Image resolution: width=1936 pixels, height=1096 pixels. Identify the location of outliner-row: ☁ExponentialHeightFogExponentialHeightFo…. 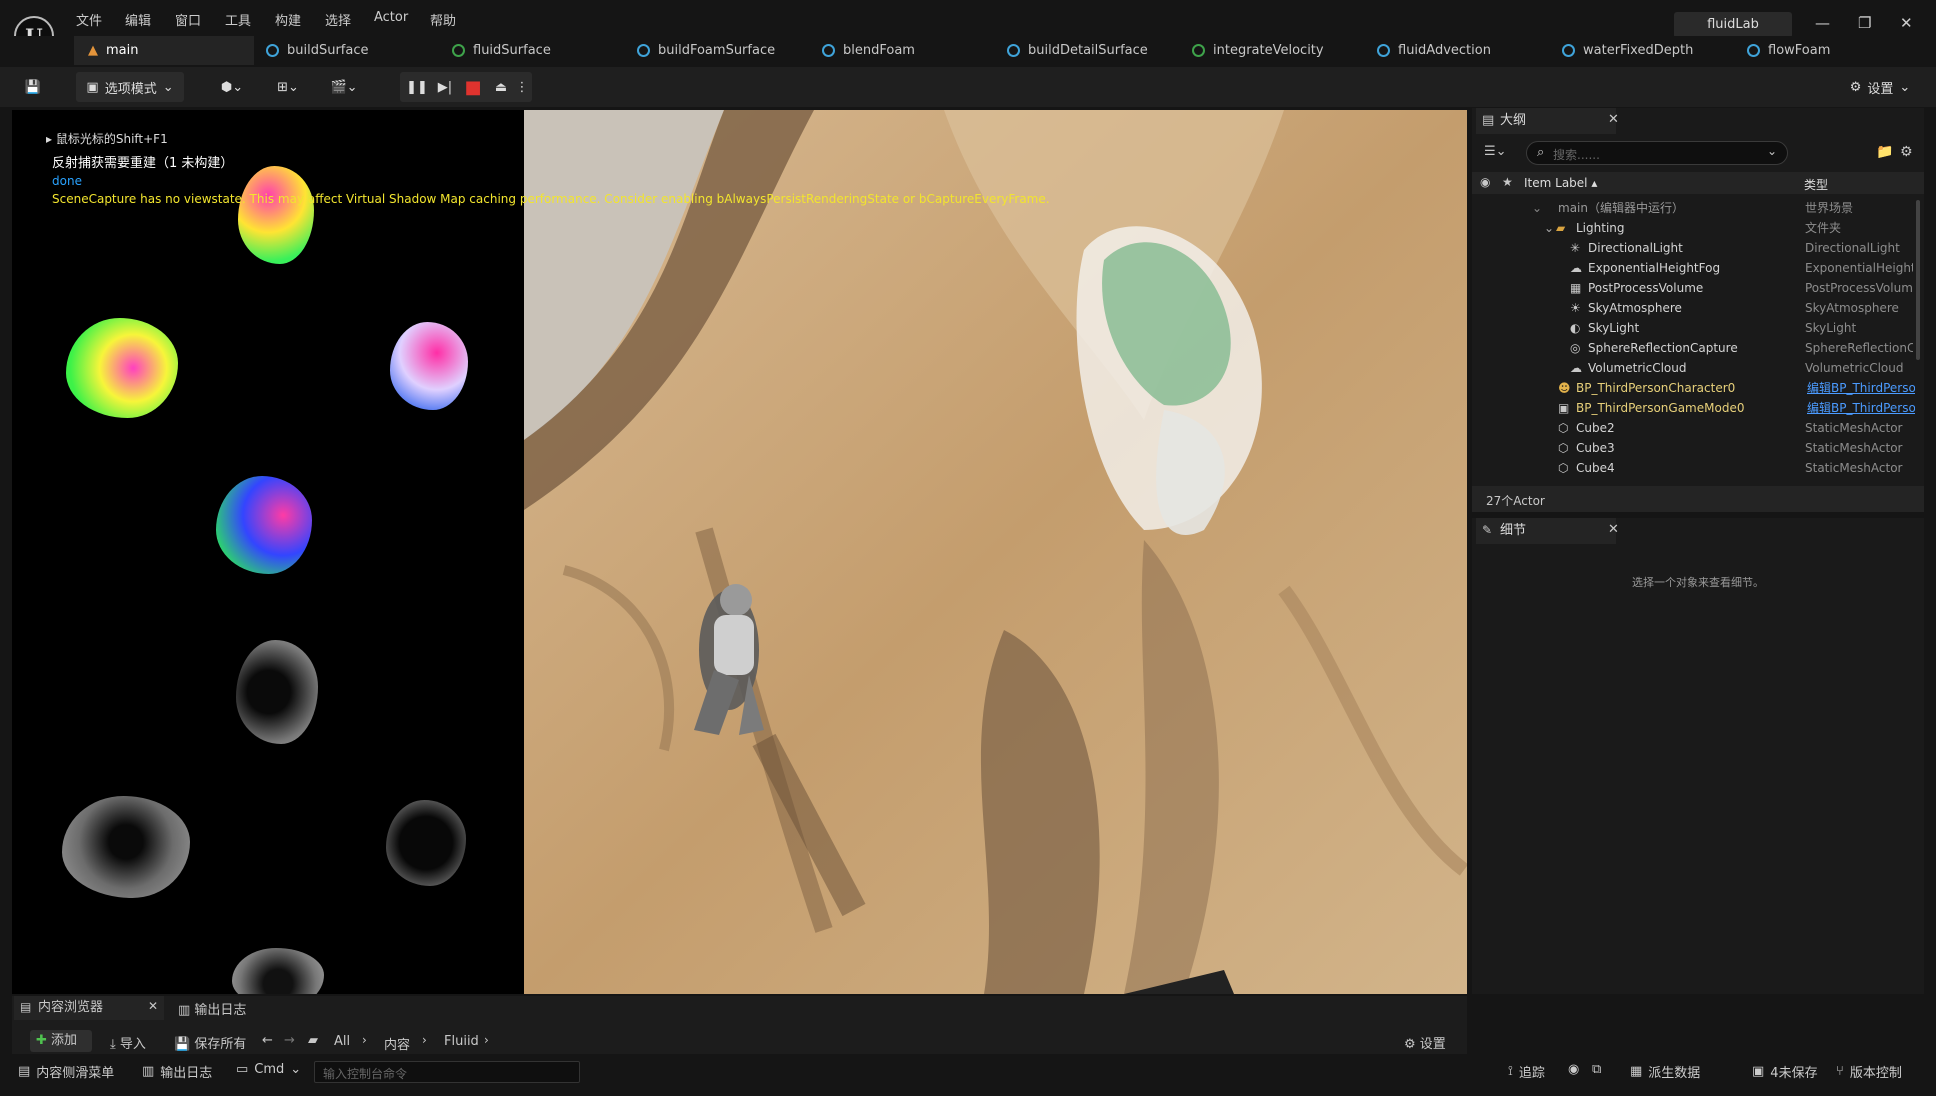
(1698, 268).